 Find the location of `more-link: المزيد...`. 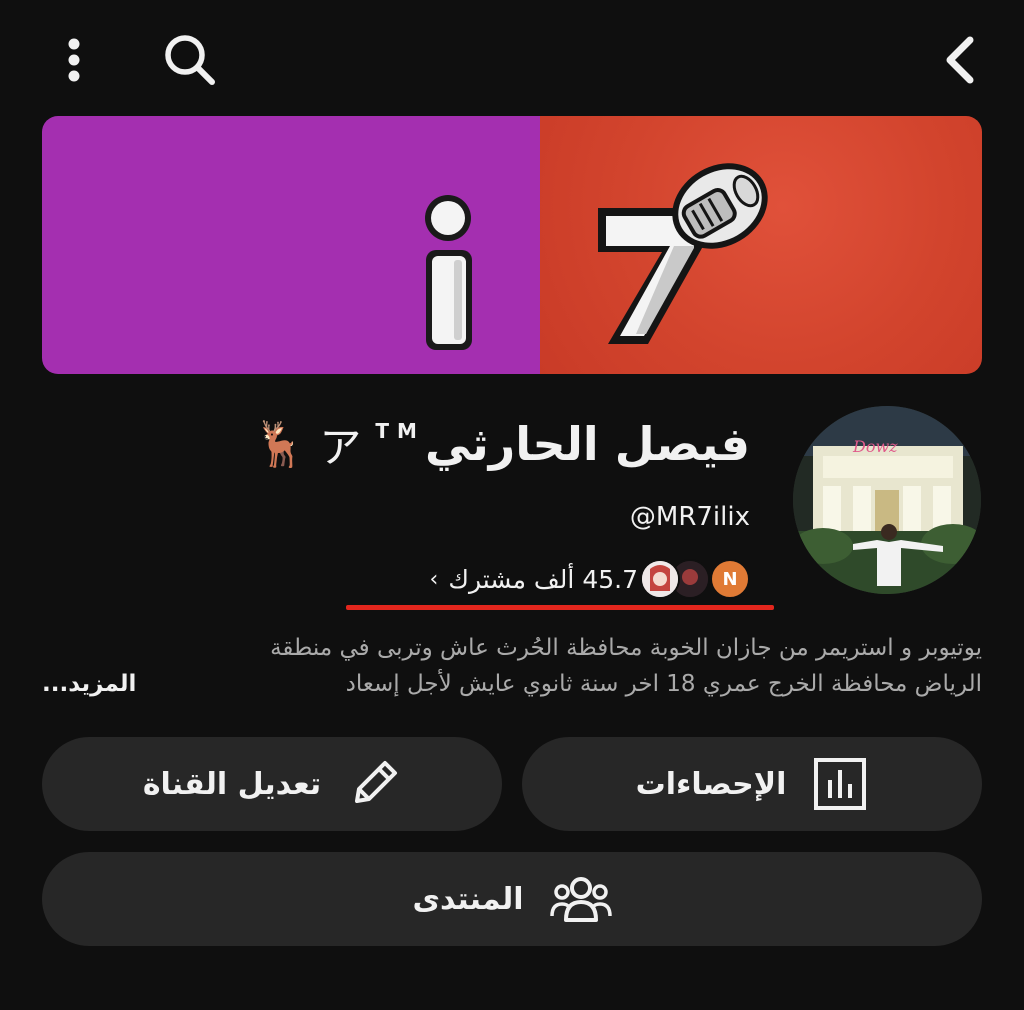

more-link: المزيد... is located at coordinates (119, 684).